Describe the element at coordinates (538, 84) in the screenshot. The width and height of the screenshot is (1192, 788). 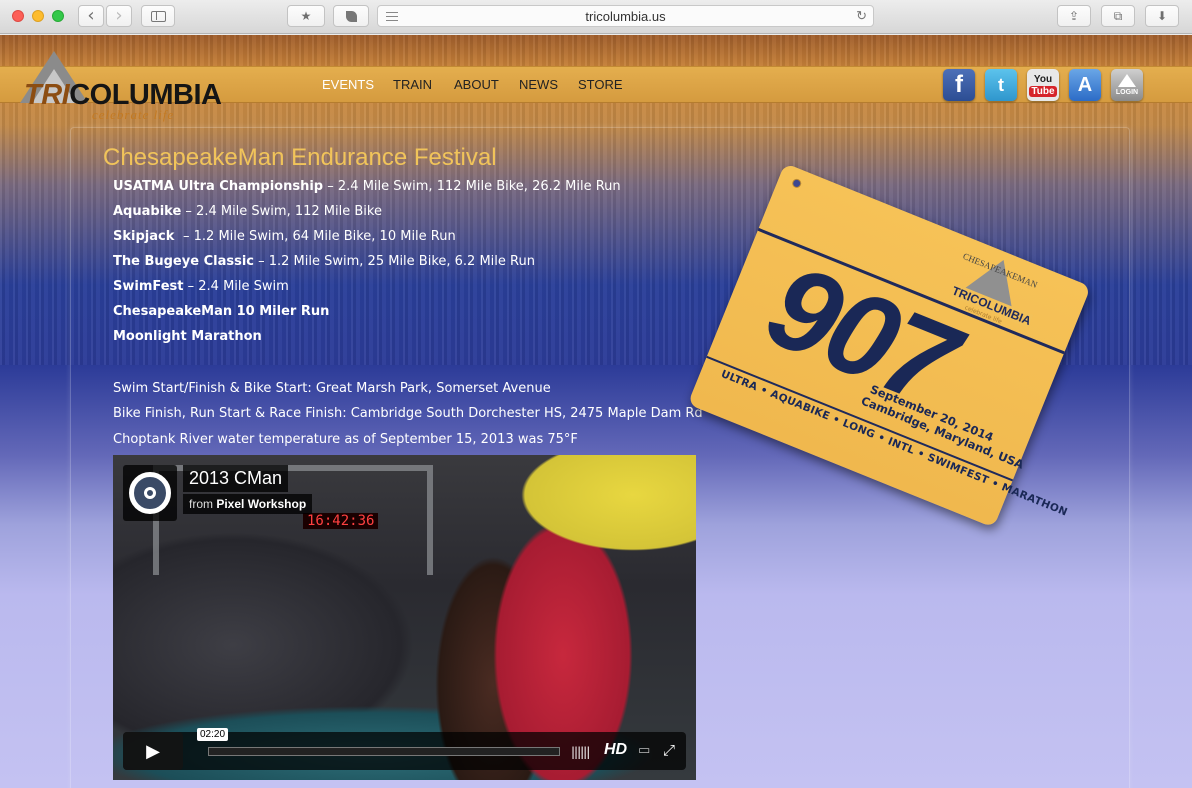
I see `nav-news: NEWS` at that location.